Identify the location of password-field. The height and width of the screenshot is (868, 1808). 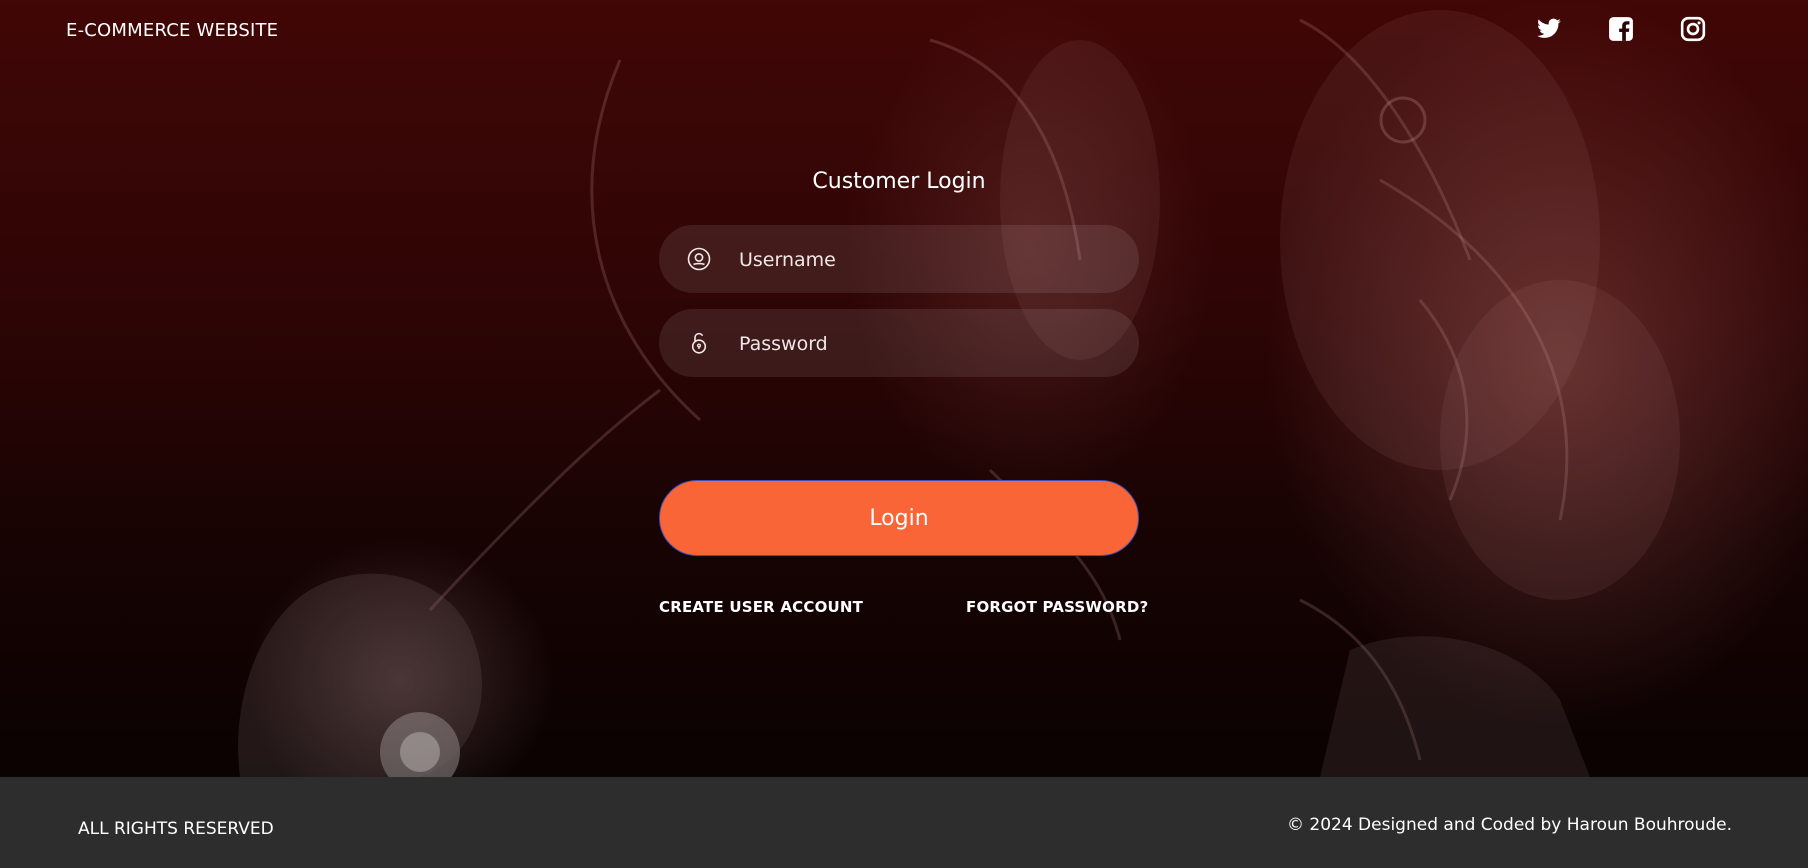
(899, 344).